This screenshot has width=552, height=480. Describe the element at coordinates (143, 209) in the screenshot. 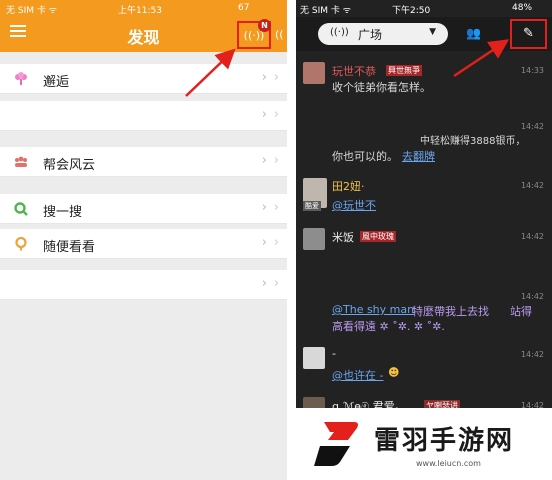

I see `list-item-search: 搜一搜 › ›` at that location.